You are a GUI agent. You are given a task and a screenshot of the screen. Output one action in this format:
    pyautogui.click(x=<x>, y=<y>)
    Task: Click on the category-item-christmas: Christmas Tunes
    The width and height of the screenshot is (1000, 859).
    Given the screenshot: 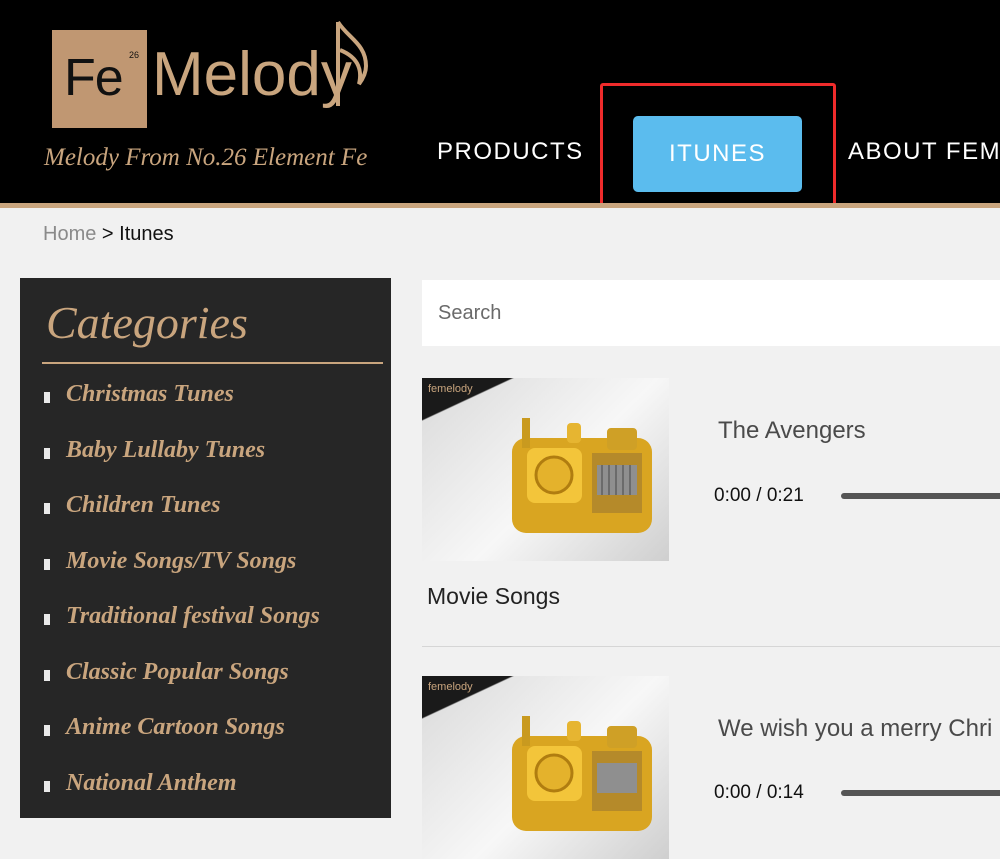 What is the action you would take?
    pyautogui.click(x=205, y=399)
    